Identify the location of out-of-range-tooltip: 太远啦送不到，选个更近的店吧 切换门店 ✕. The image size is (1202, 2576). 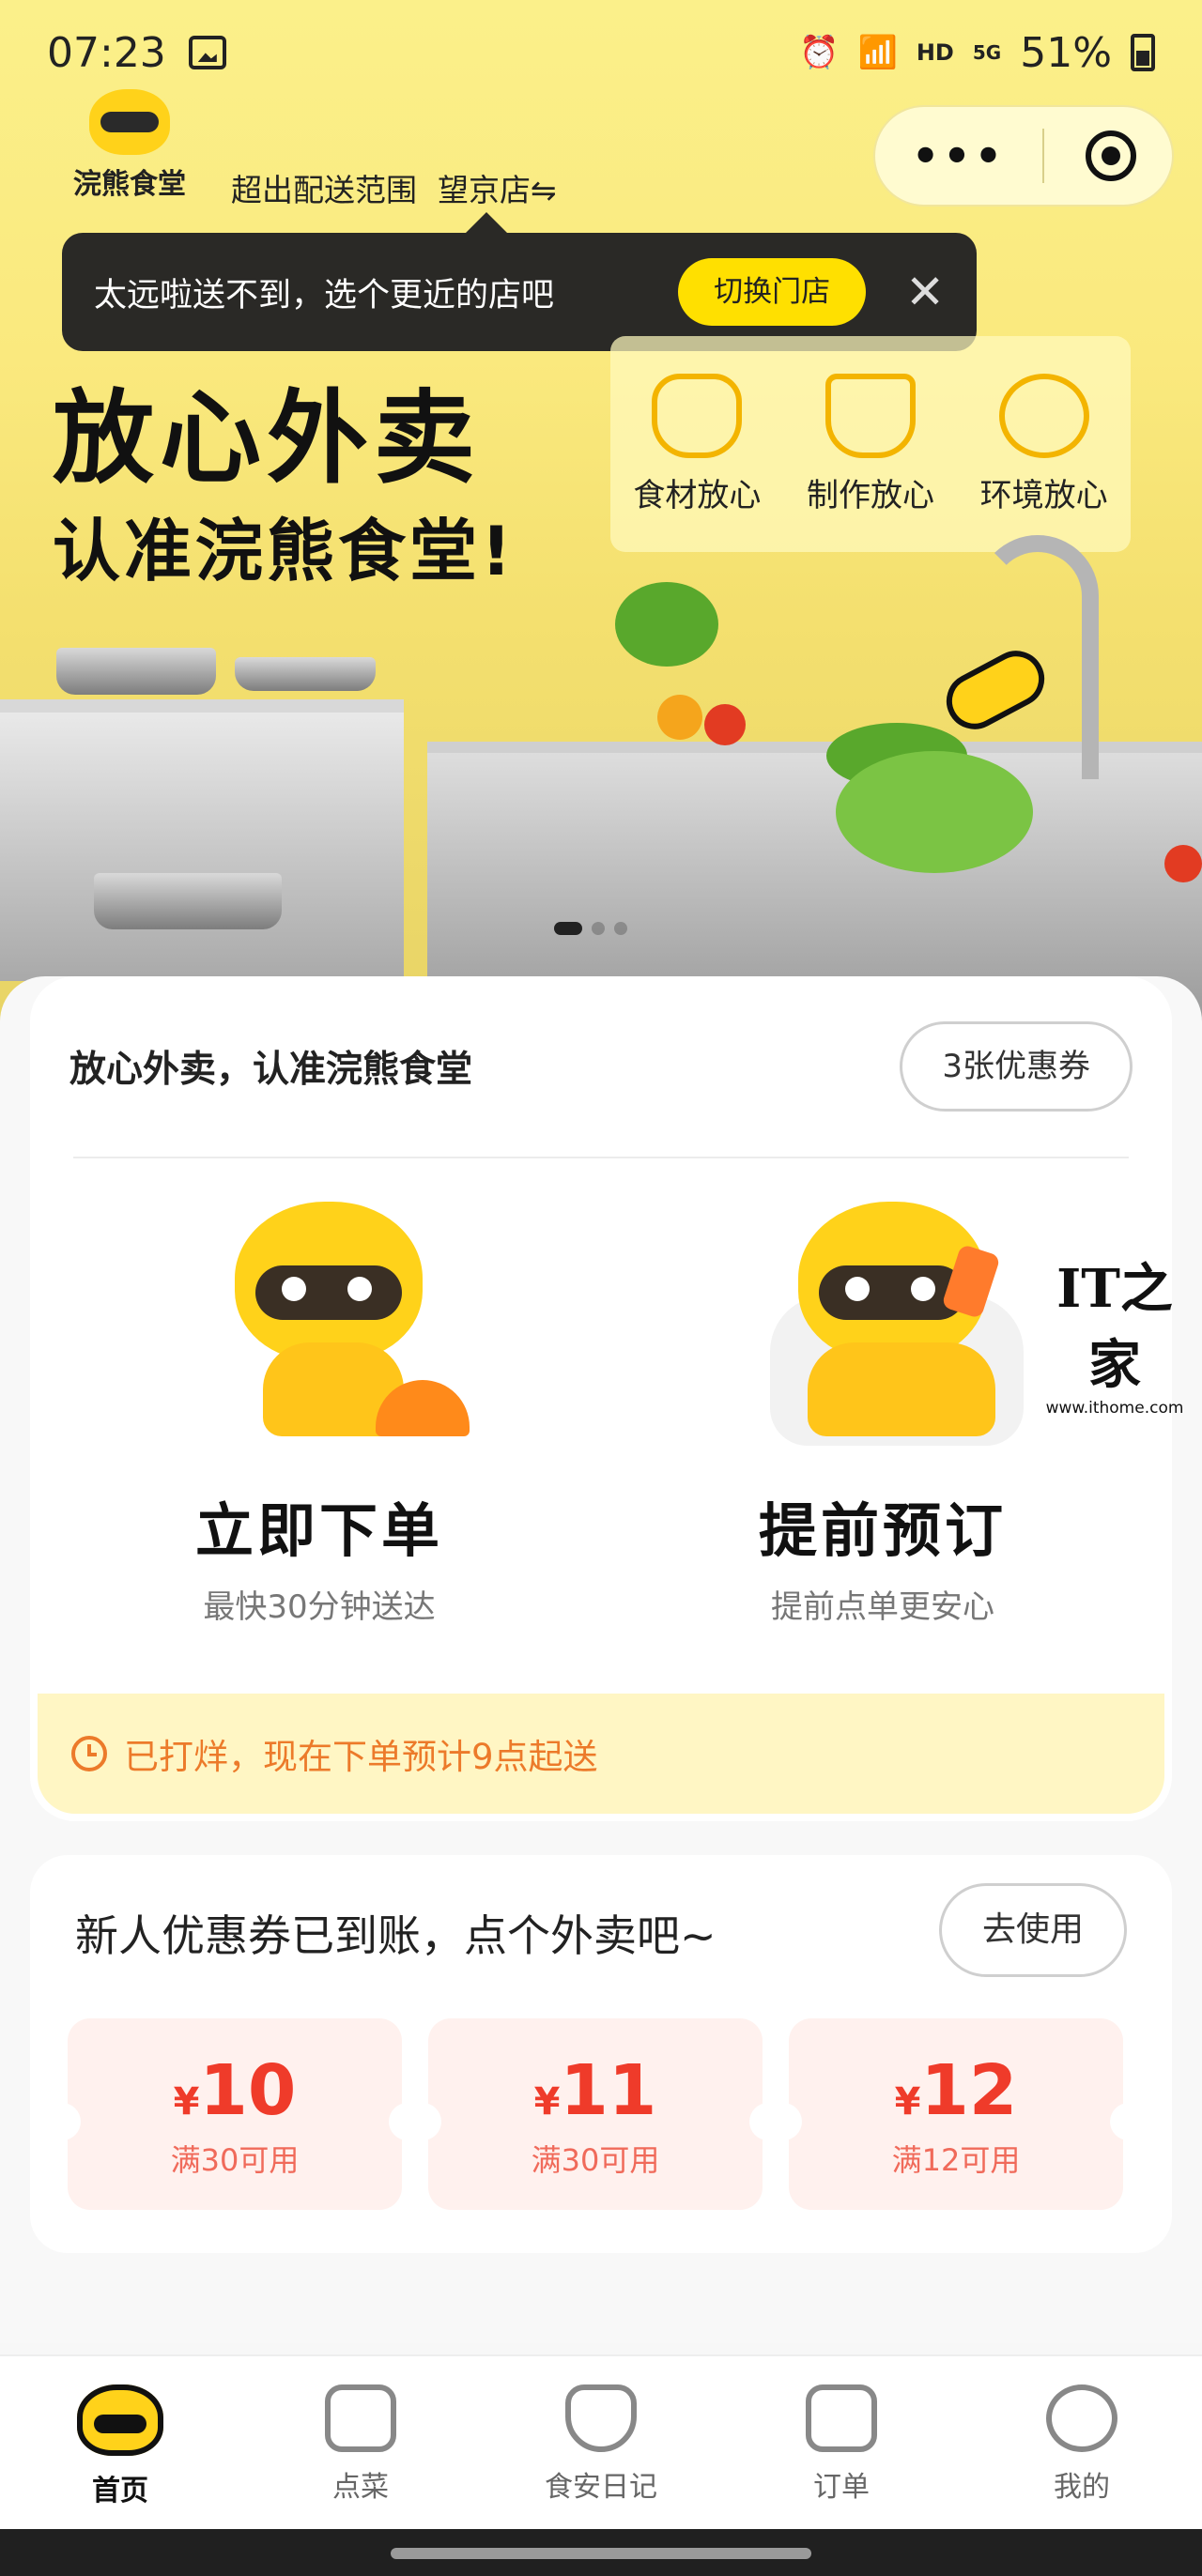
(519, 282).